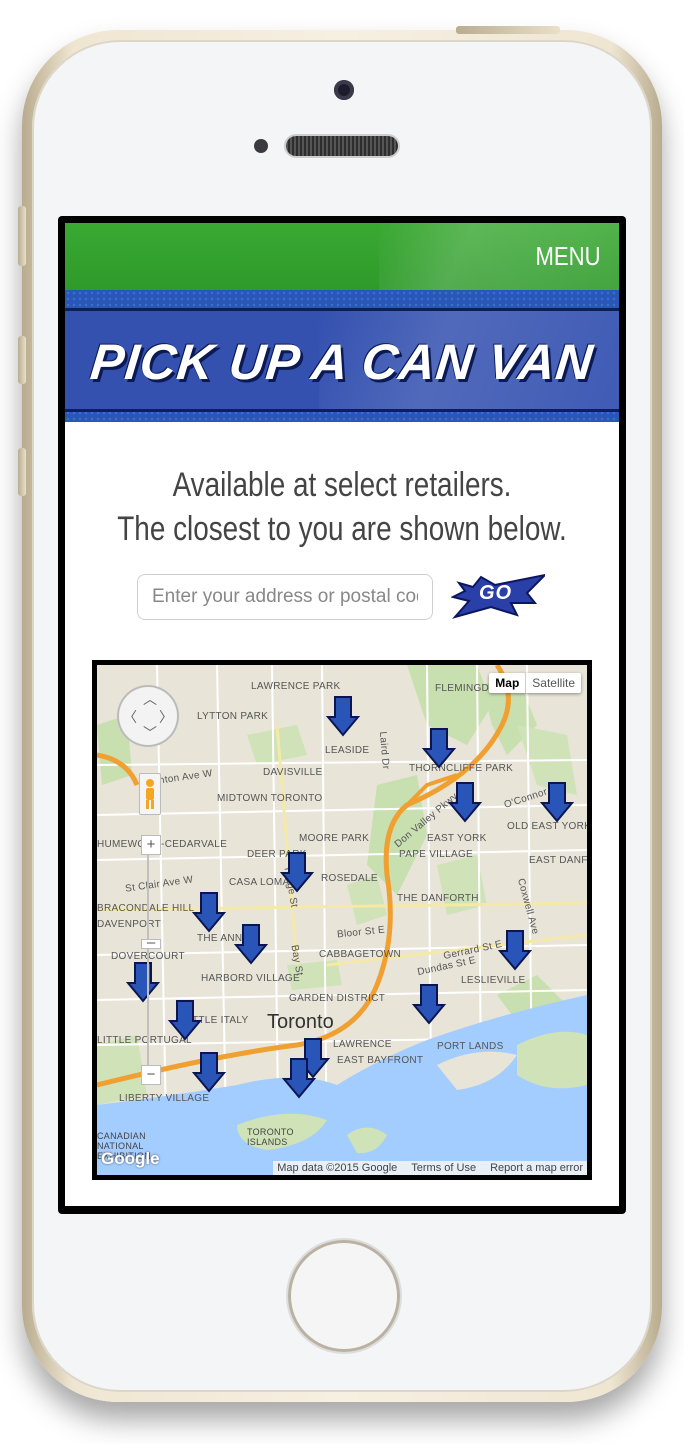 The width and height of the screenshot is (684, 1444). What do you see at coordinates (151, 960) in the screenshot?
I see `zoom-slider: + – −` at bounding box center [151, 960].